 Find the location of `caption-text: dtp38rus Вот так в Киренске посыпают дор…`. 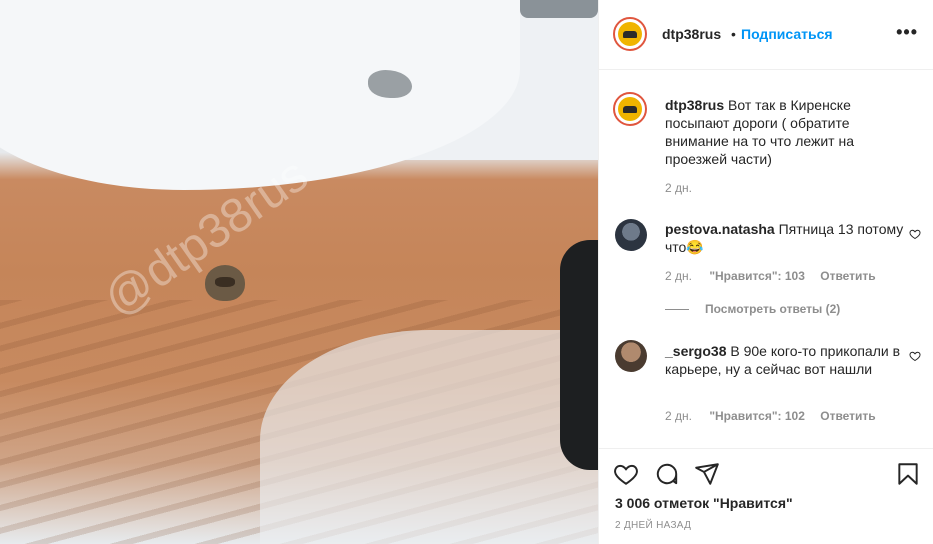

caption-text: dtp38rus Вот так в Киренске посыпают дор… is located at coordinates (785, 132).